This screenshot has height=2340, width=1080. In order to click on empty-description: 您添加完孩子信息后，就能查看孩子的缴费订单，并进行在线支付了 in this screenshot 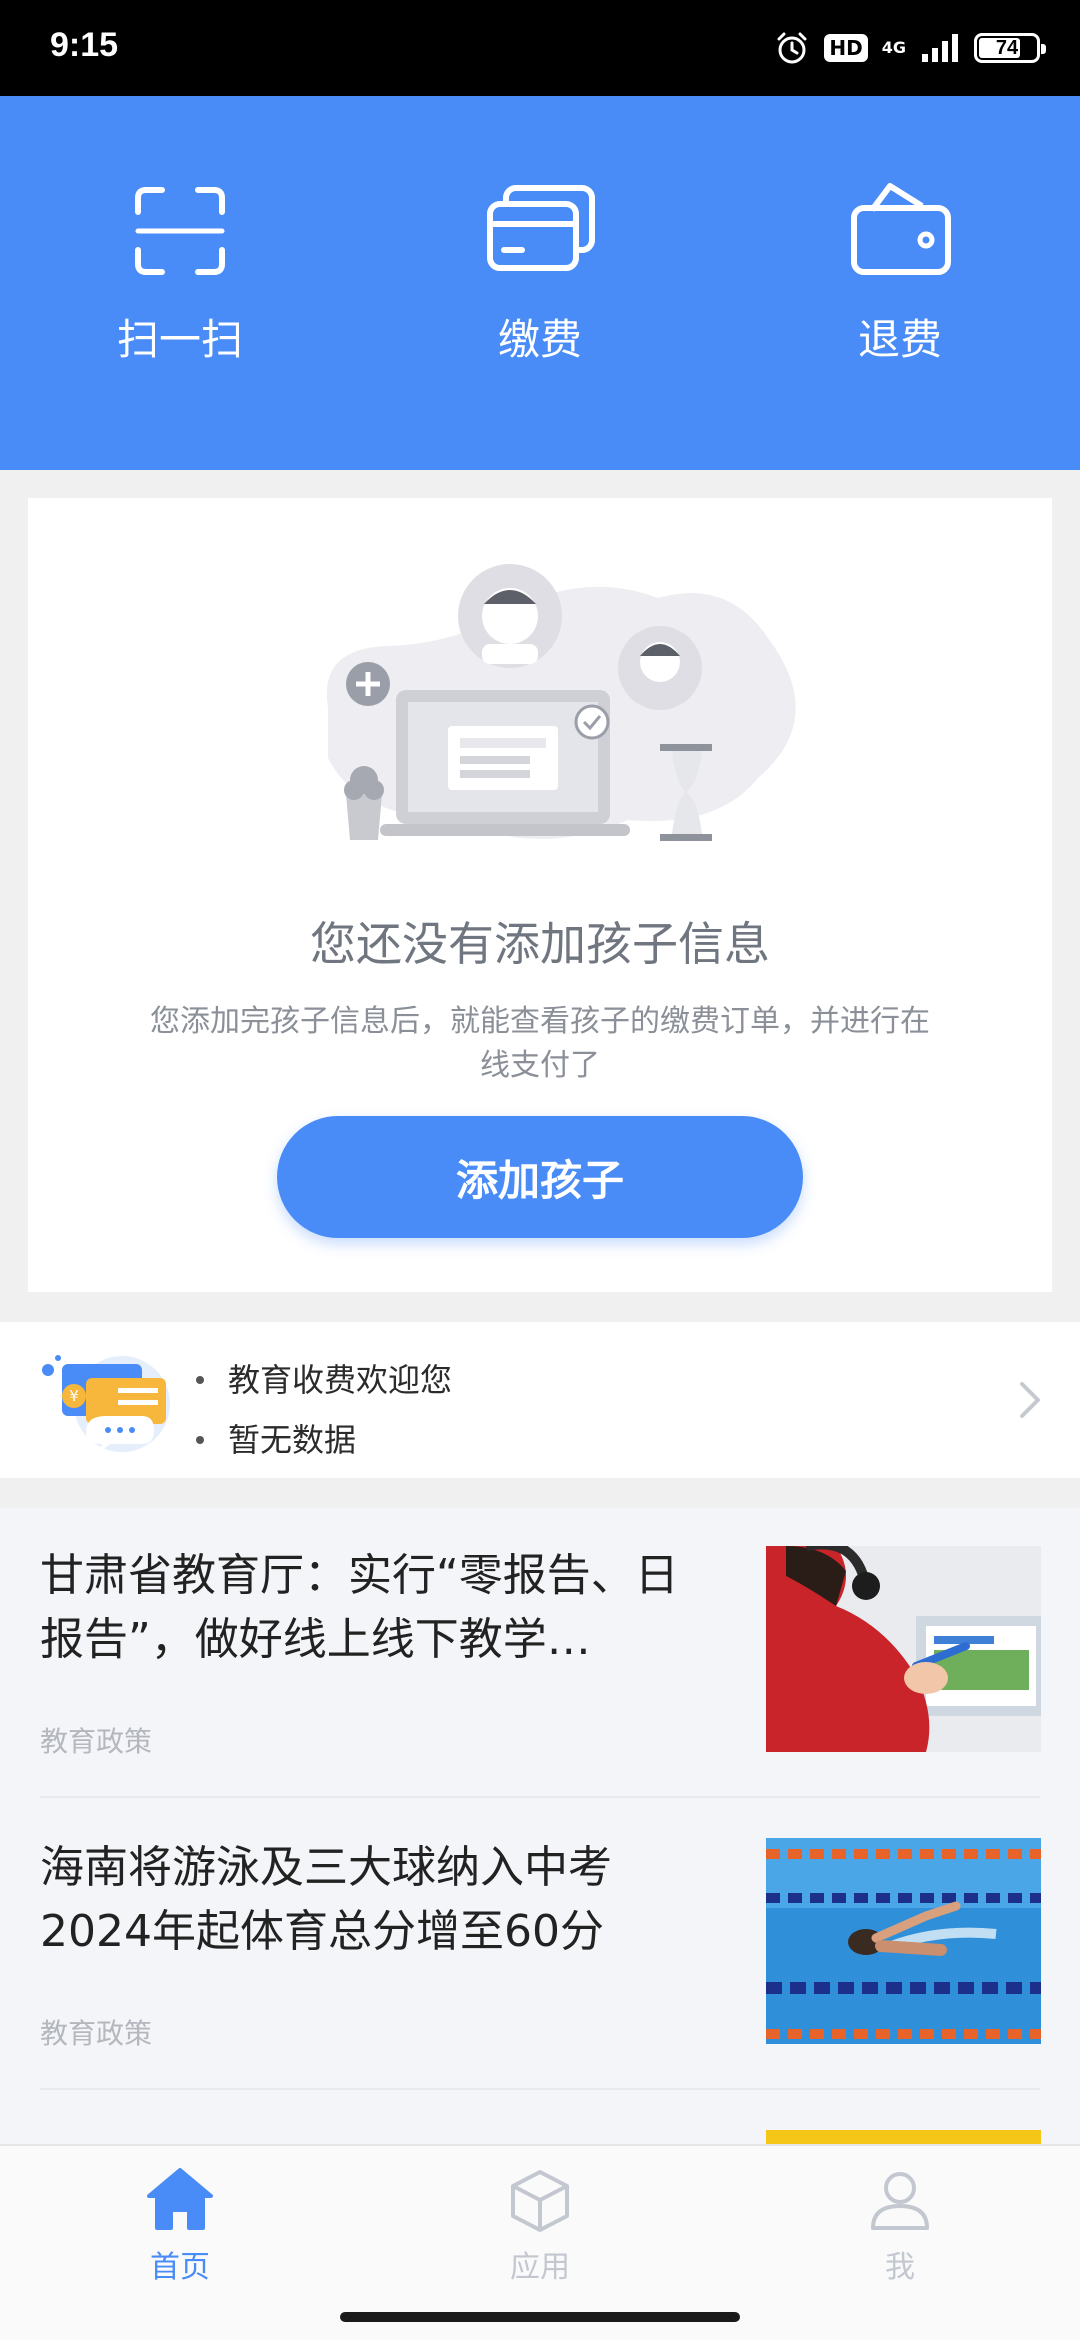, I will do `click(540, 1043)`.